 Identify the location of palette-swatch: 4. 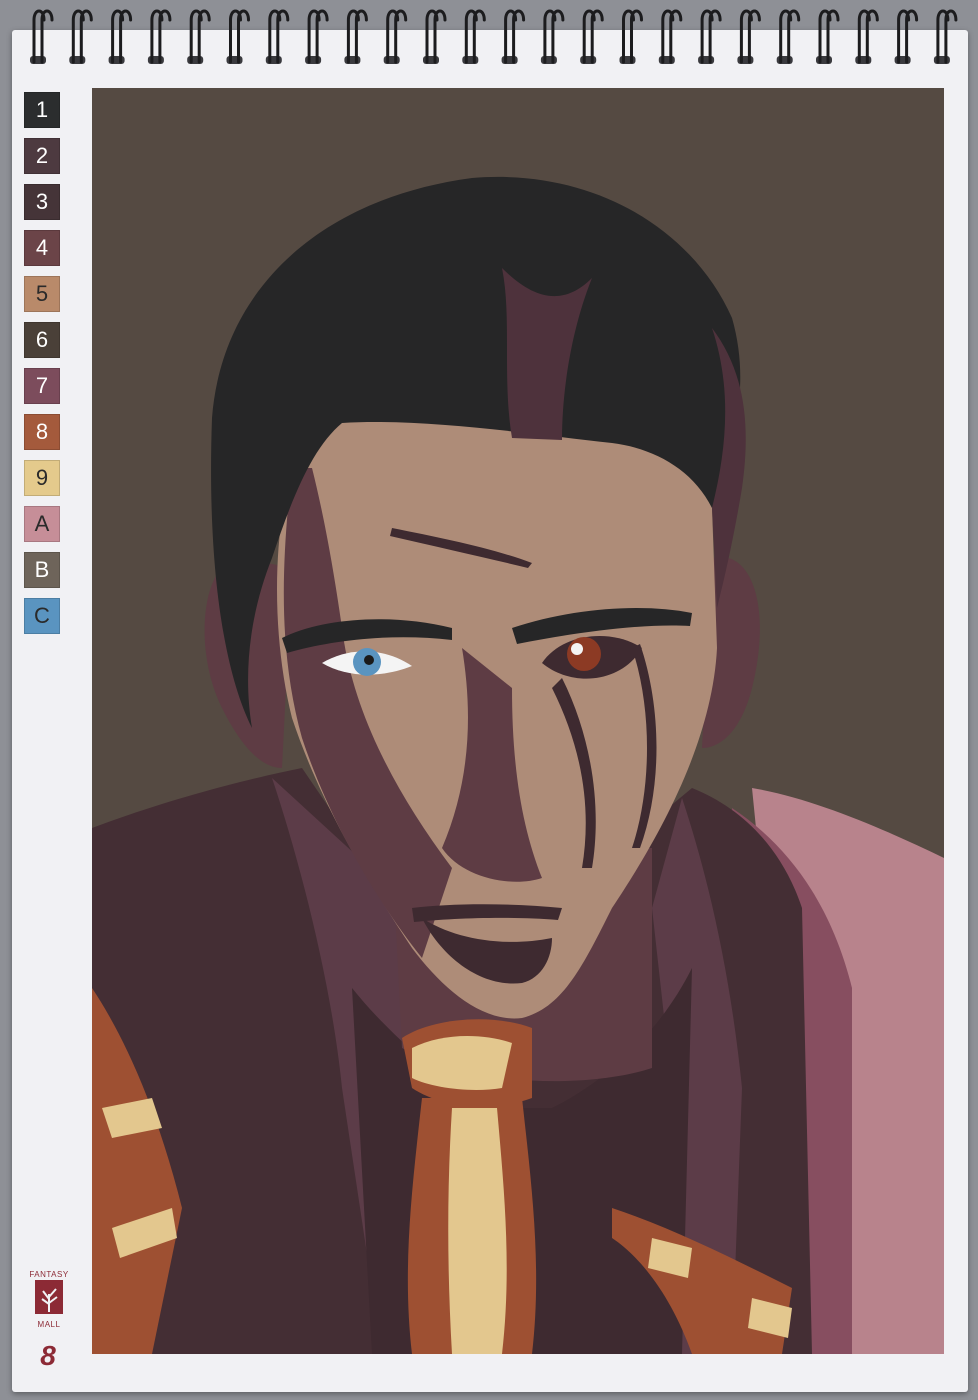
(42, 248).